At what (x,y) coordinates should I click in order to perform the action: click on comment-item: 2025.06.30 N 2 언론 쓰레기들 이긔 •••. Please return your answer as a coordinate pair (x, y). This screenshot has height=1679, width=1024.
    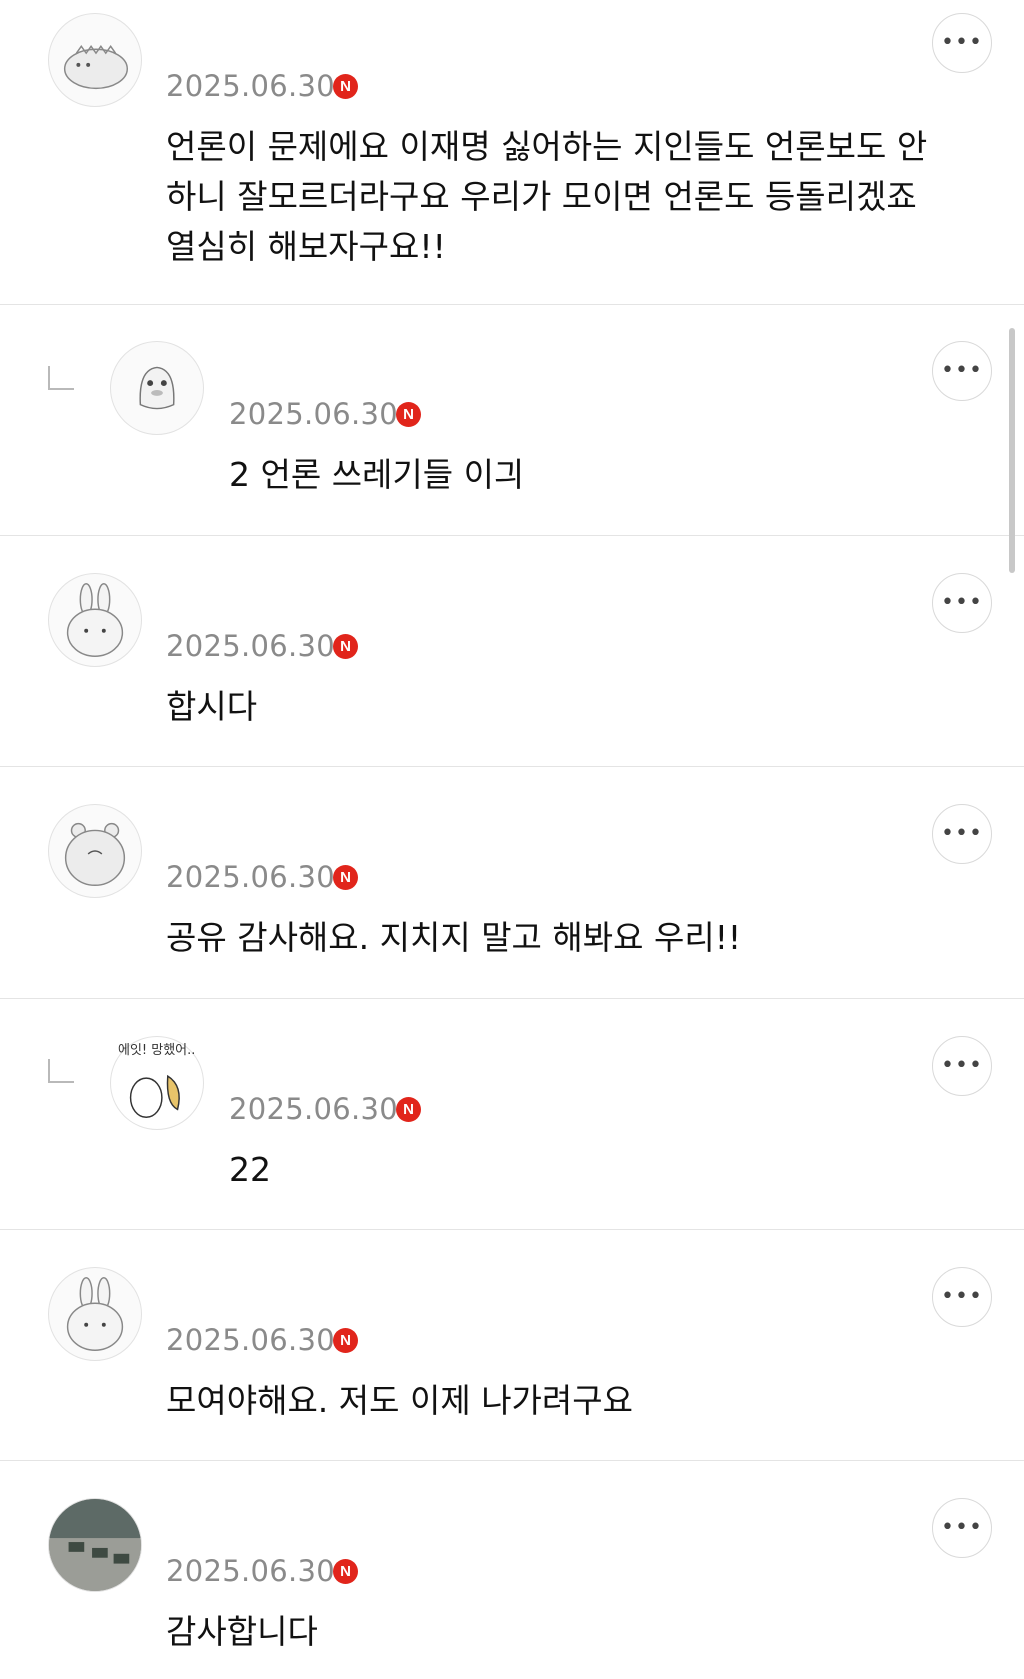
    Looking at the image, I should click on (512, 420).